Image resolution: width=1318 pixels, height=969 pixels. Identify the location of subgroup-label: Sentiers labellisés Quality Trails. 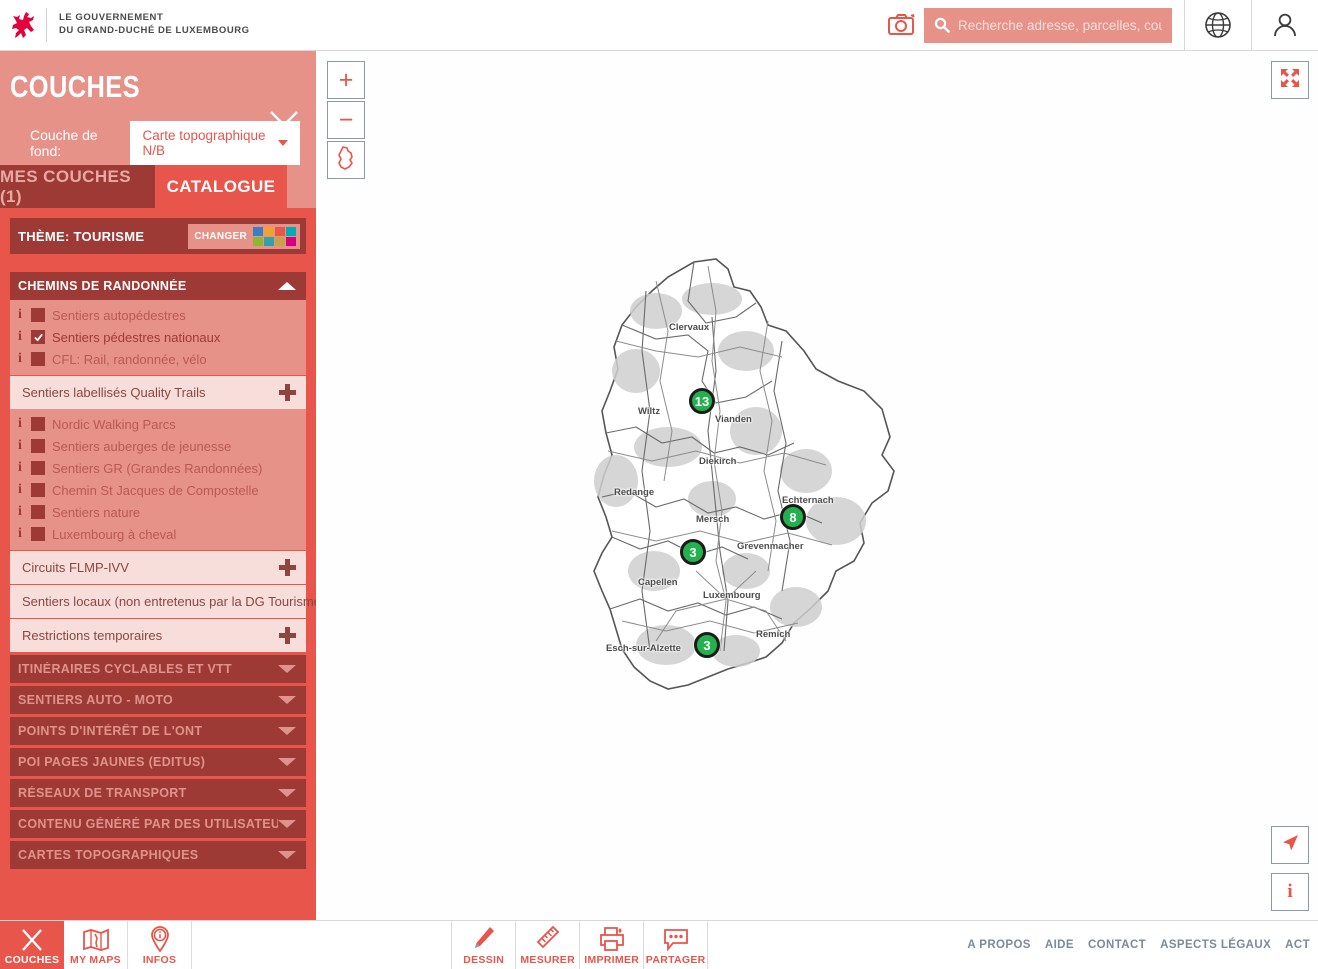
(114, 392).